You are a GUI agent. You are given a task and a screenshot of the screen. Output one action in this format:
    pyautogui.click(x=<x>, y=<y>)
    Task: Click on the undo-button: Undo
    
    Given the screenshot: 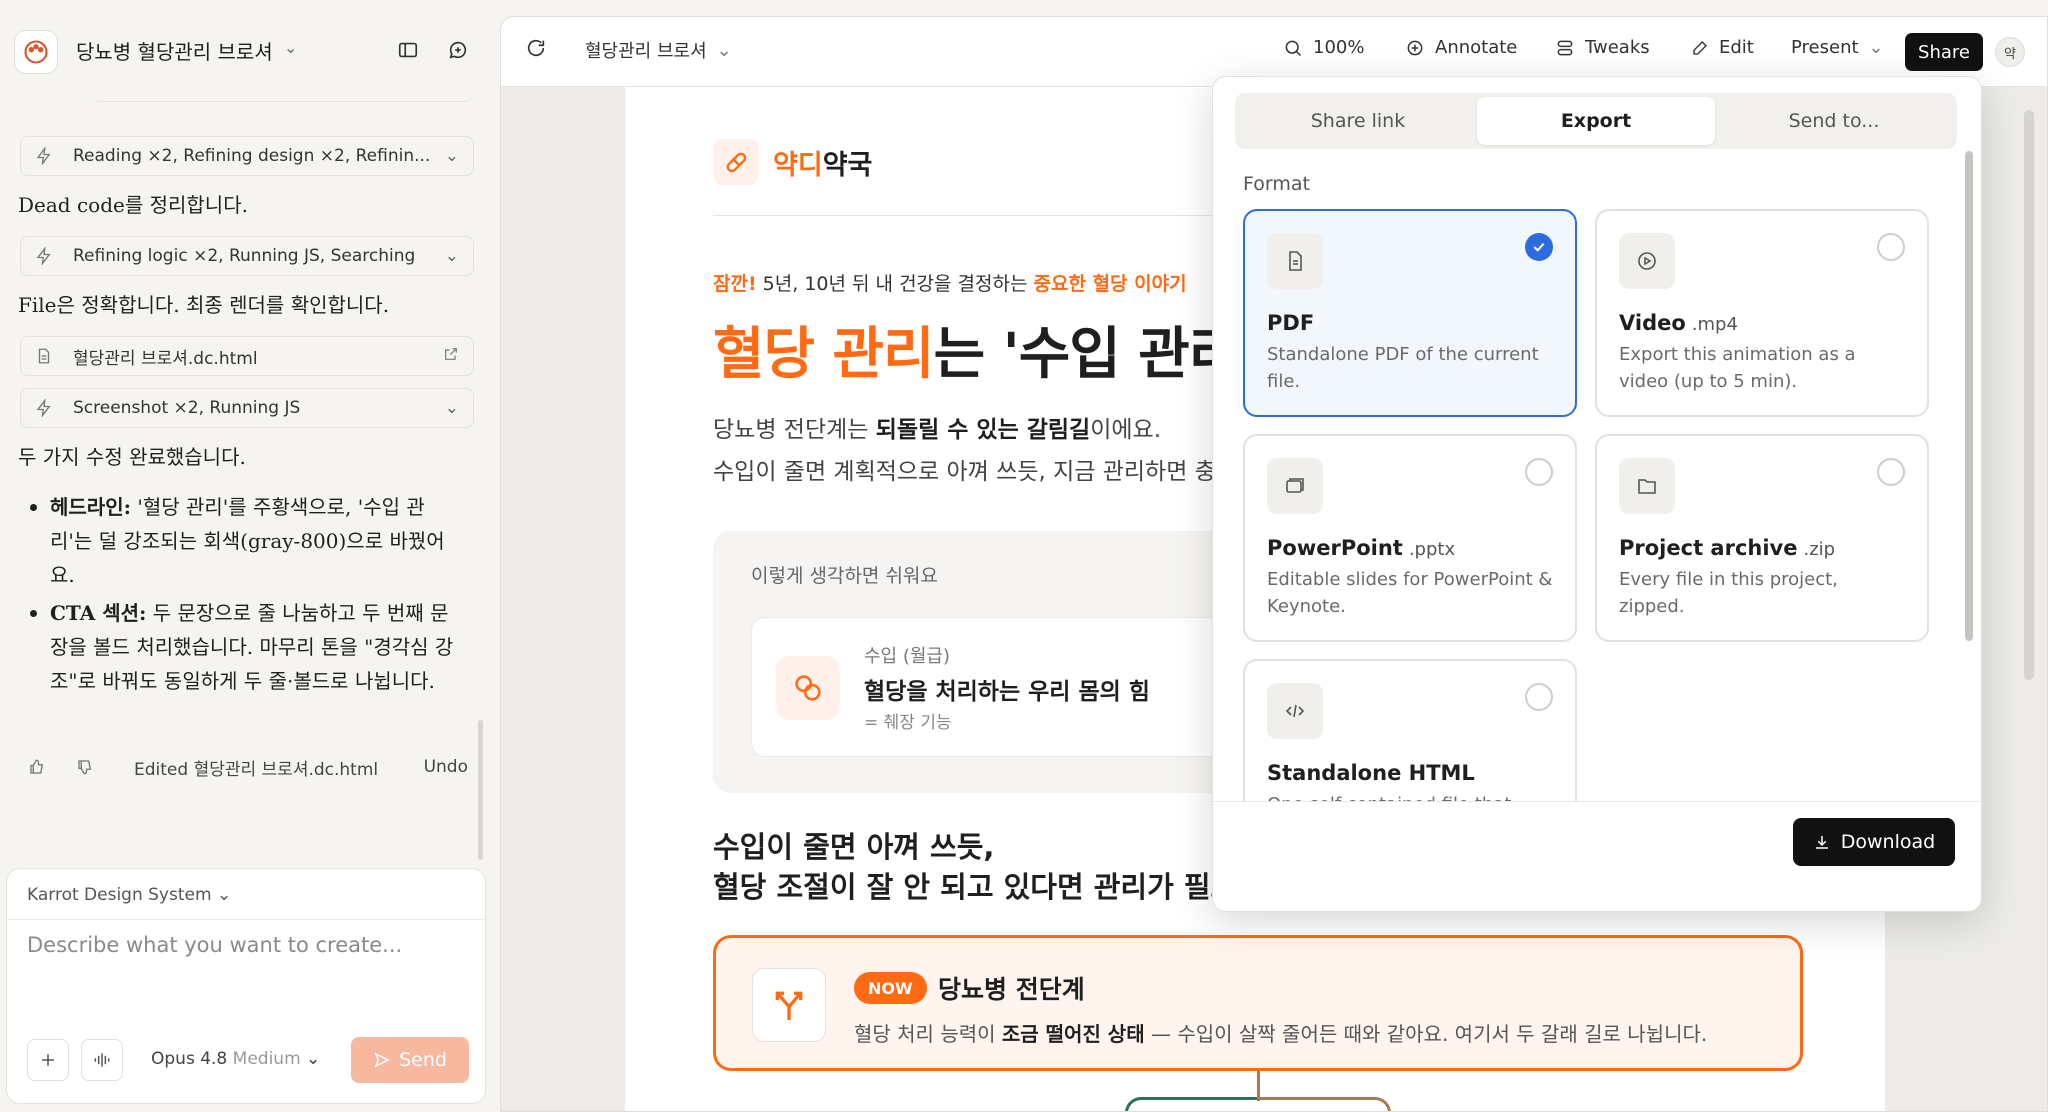 What is the action you would take?
    pyautogui.click(x=446, y=767)
    